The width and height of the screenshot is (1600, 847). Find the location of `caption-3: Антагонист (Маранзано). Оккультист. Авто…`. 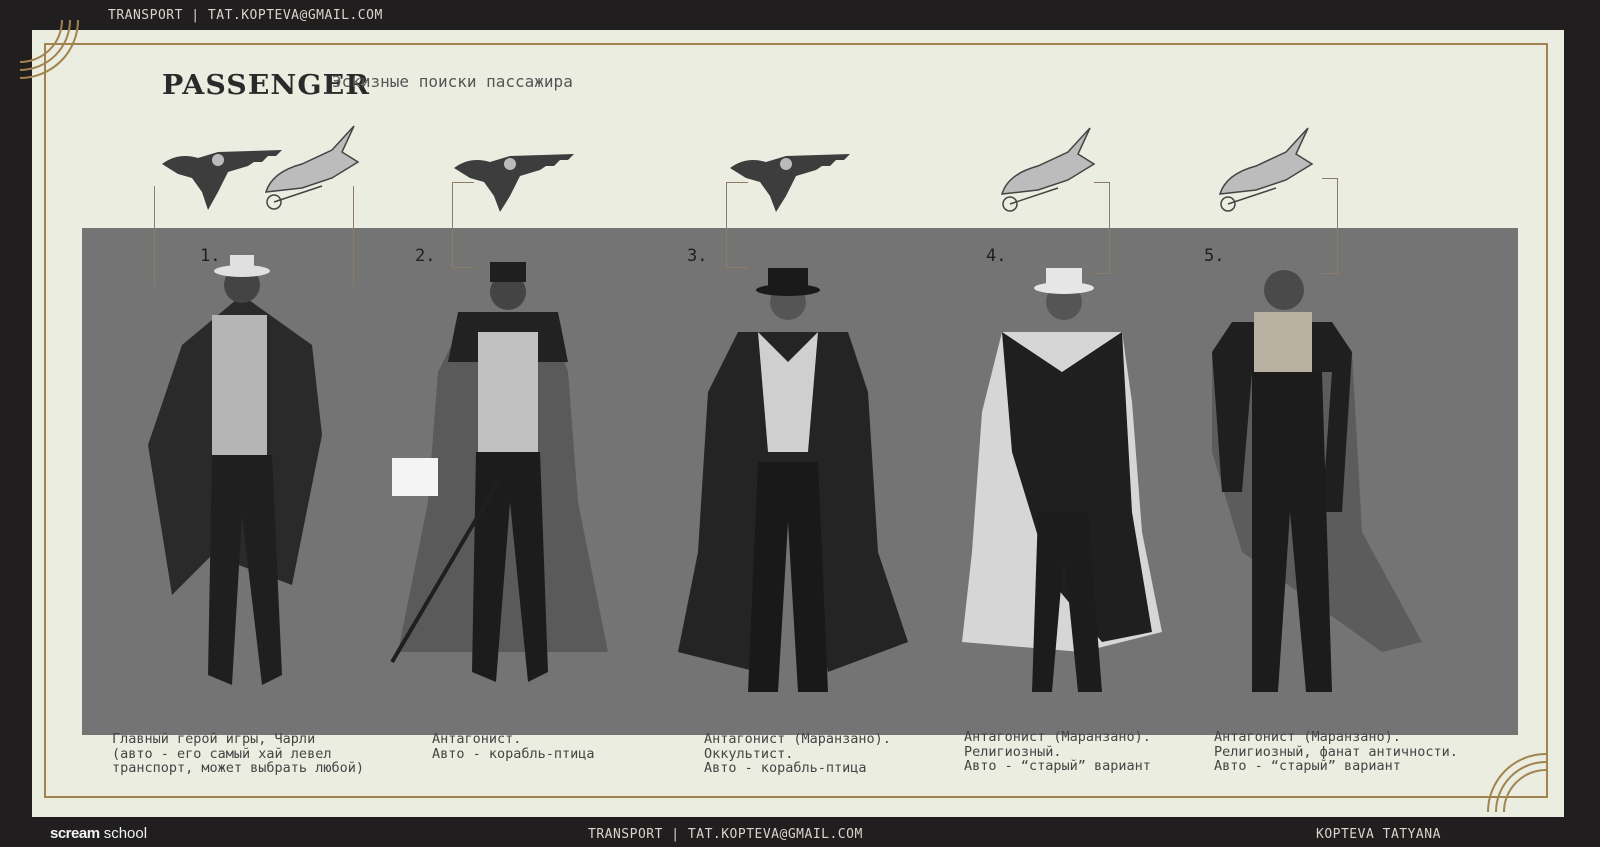

caption-3: Антагонист (Маранзано). Оккультист. Авто… is located at coordinates (797, 753).